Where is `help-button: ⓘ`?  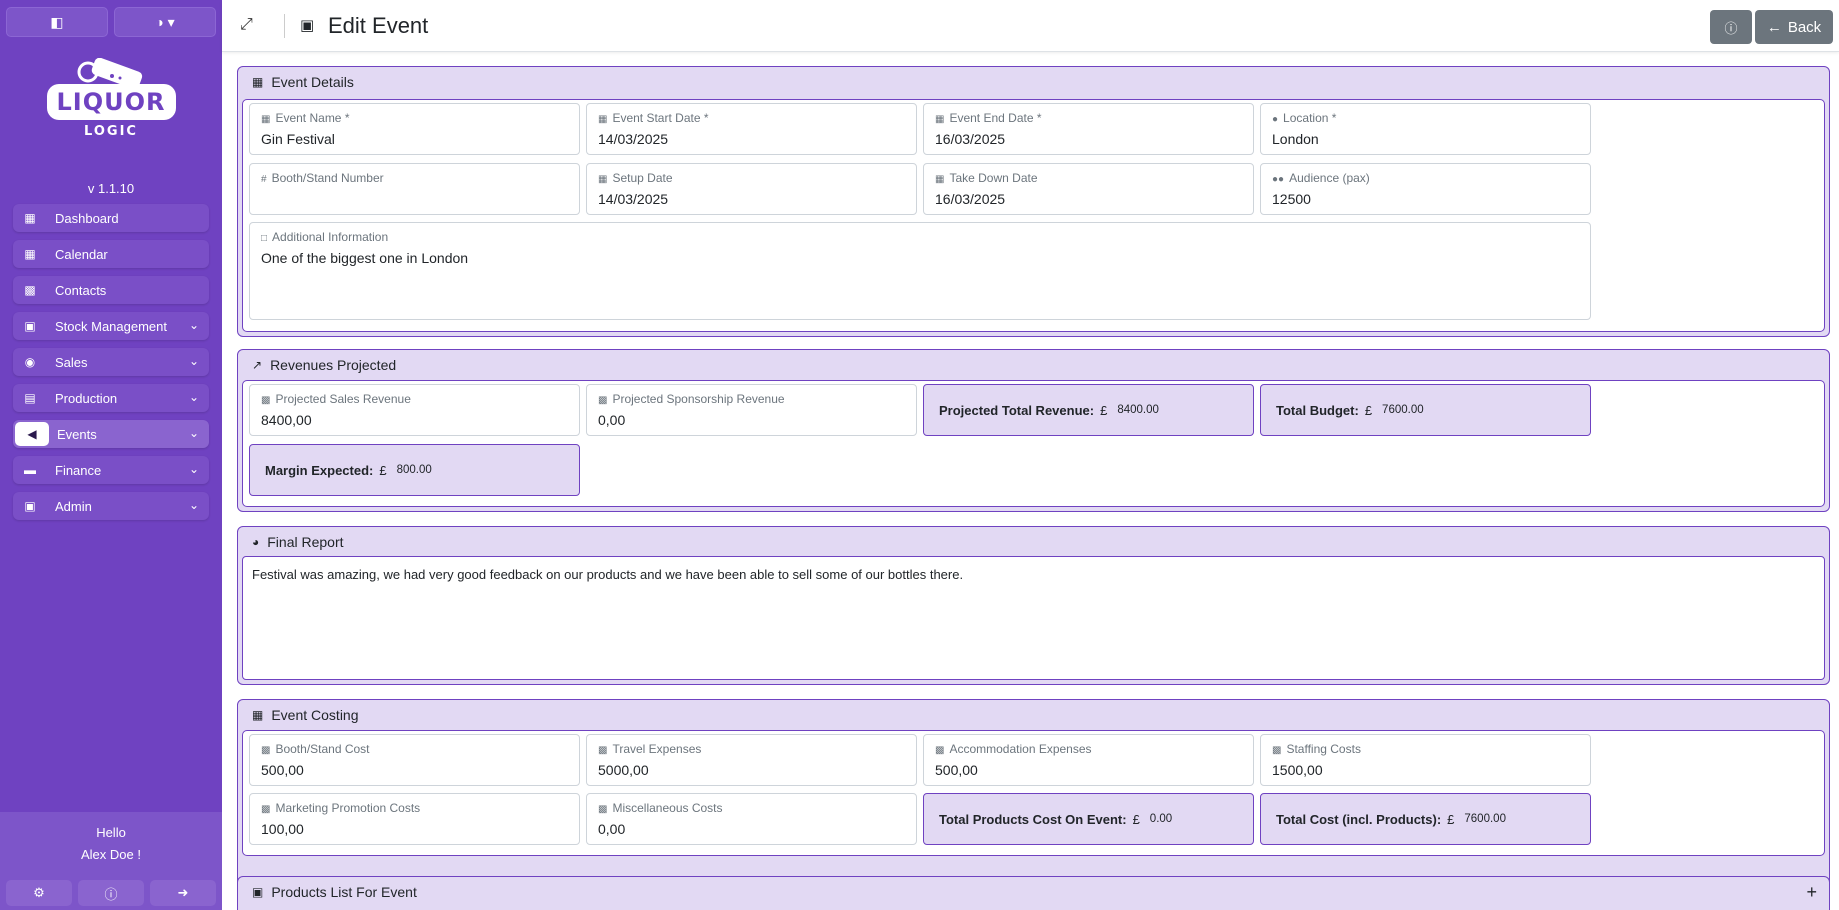 help-button: ⓘ is located at coordinates (1731, 27).